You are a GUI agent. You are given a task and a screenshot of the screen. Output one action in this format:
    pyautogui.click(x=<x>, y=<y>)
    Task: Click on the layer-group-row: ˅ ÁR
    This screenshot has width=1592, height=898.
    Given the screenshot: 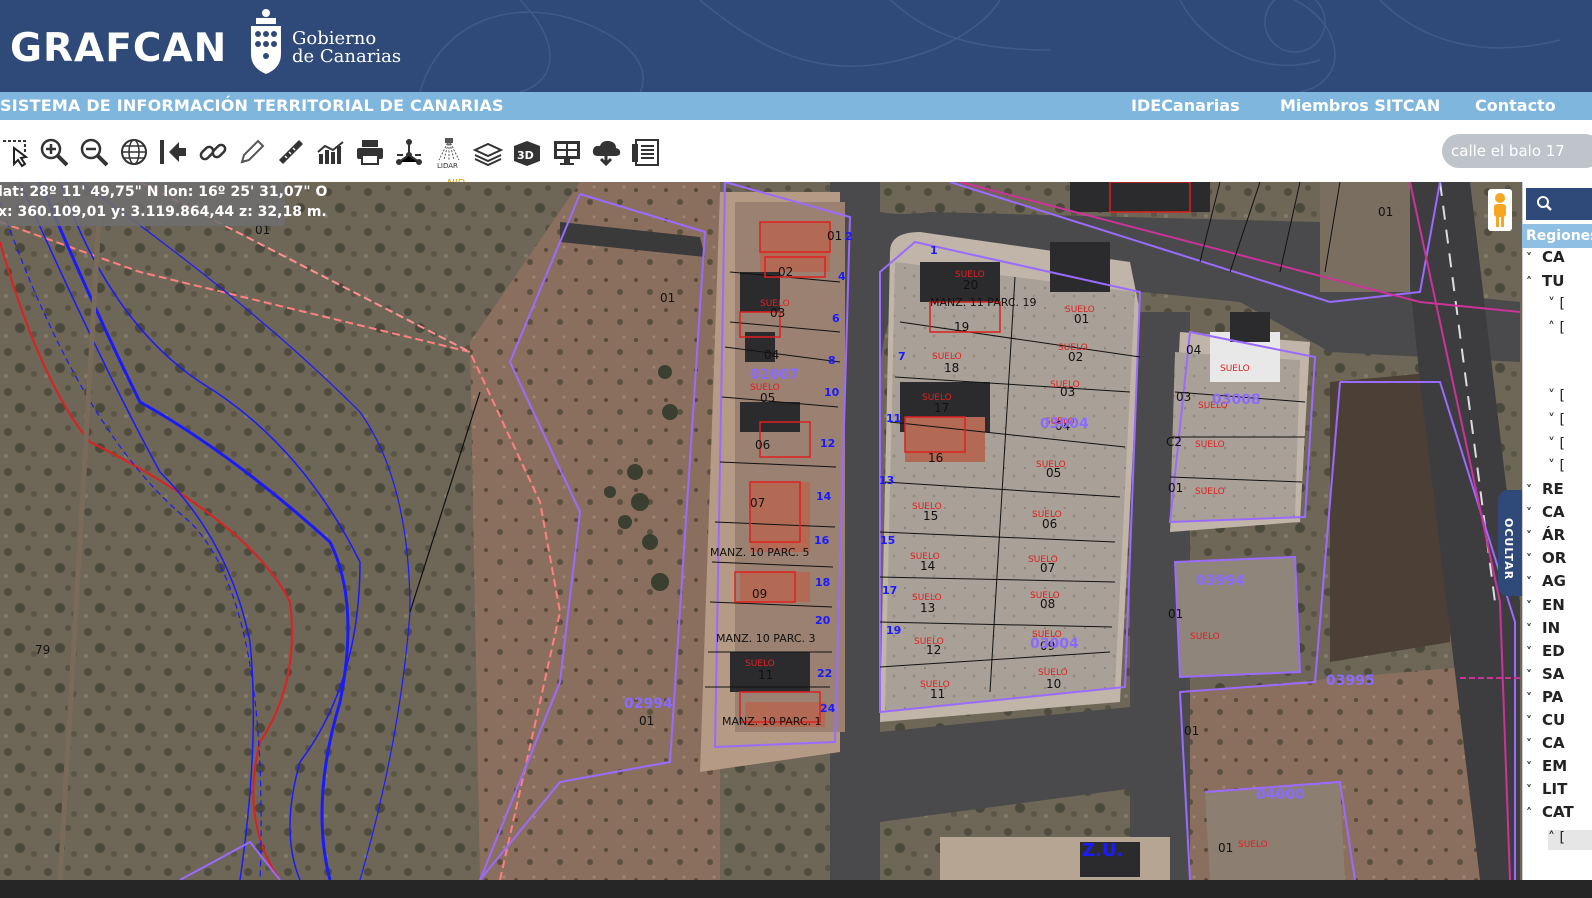 What is the action you would take?
    pyautogui.click(x=1559, y=537)
    